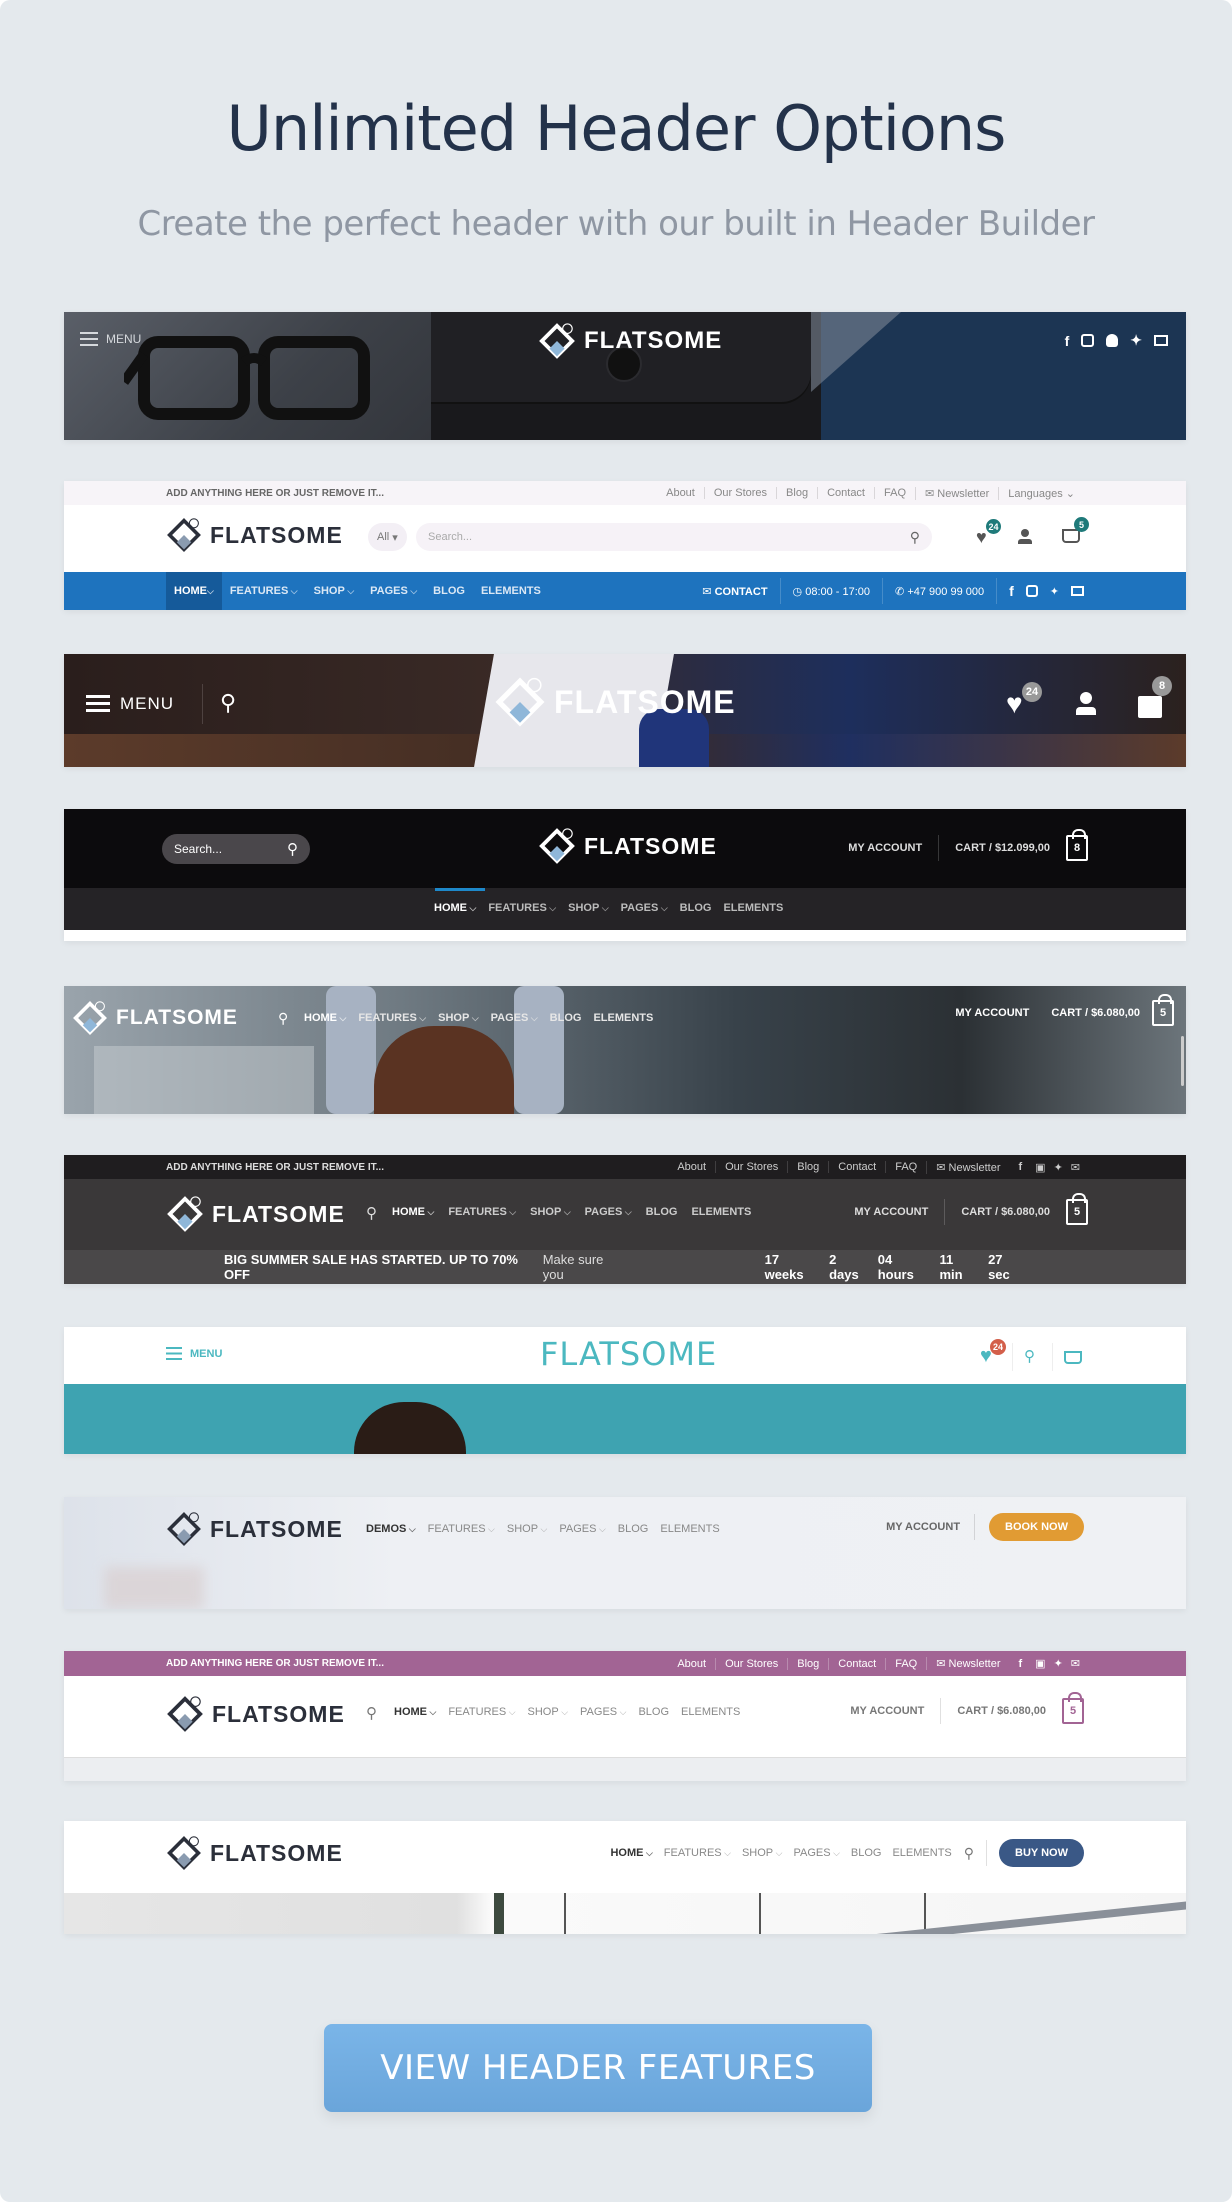 The image size is (1232, 2202). What do you see at coordinates (1036, 1527) in the screenshot?
I see `book-now-button: BOOK NOW` at bounding box center [1036, 1527].